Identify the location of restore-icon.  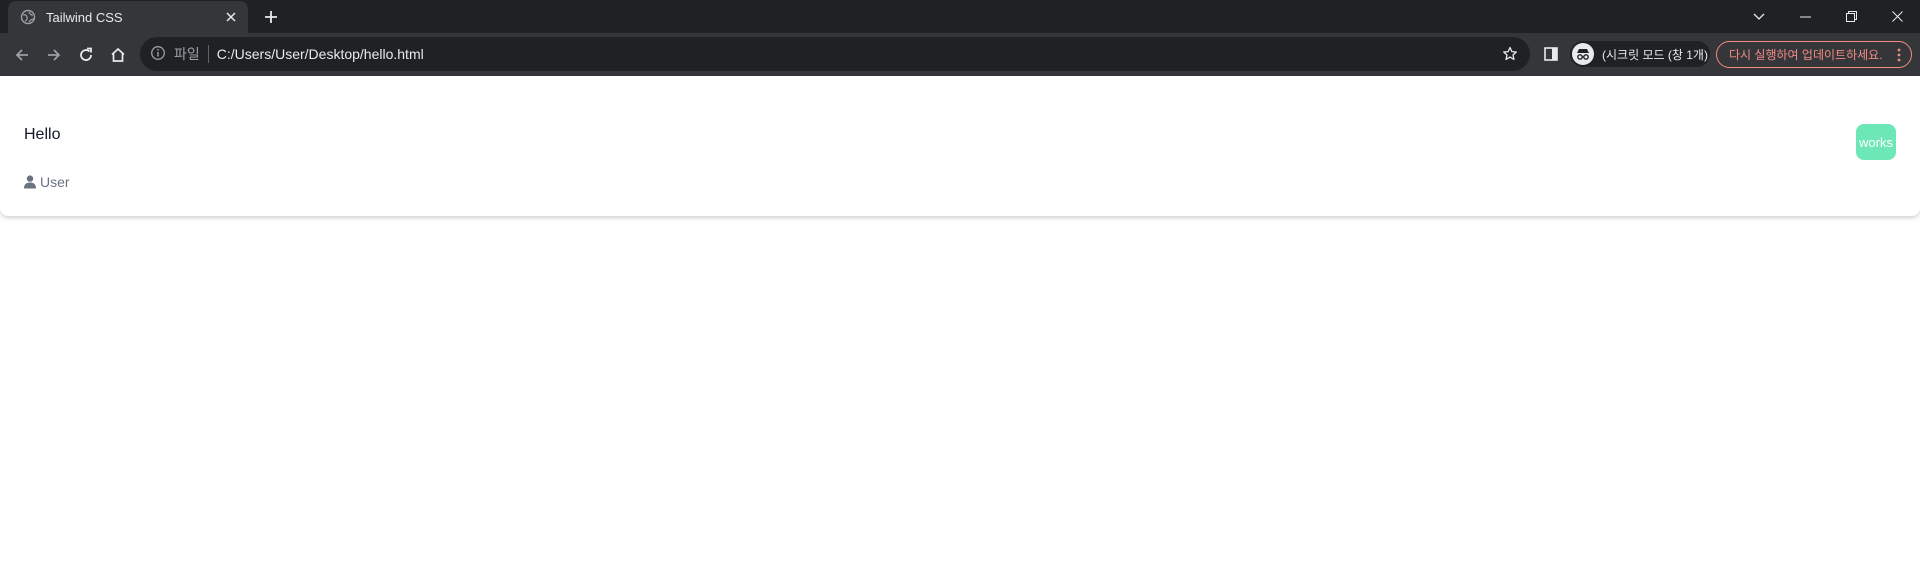
(1851, 16).